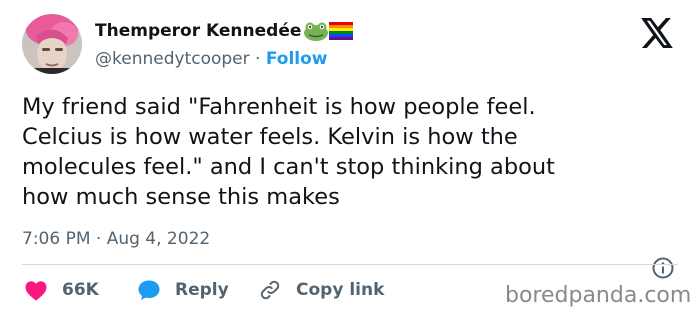 This screenshot has height=318, width=700. Describe the element at coordinates (340, 290) in the screenshot. I see `copy-link-label: Copy link` at that location.